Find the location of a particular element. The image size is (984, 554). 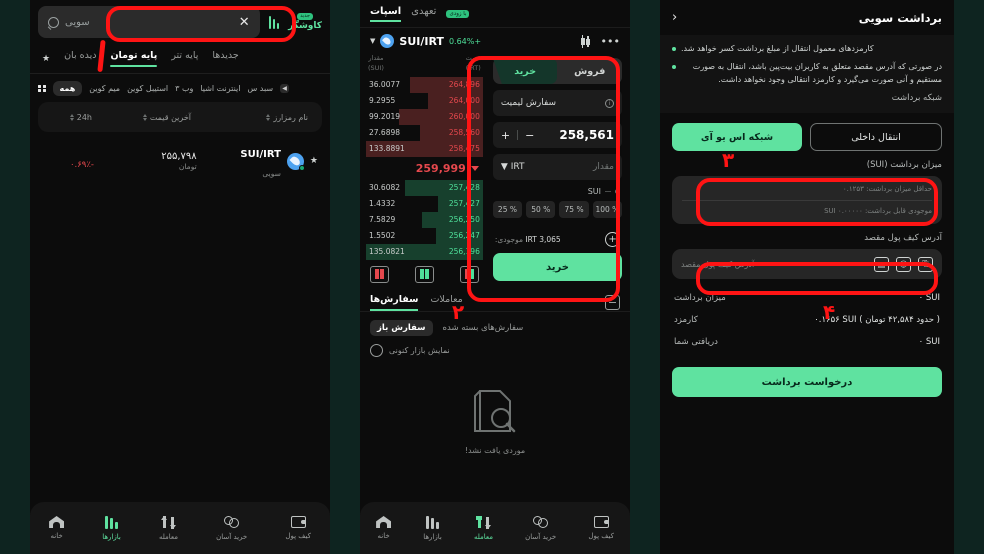

tab-orders: سفارش‌ها is located at coordinates (394, 302).